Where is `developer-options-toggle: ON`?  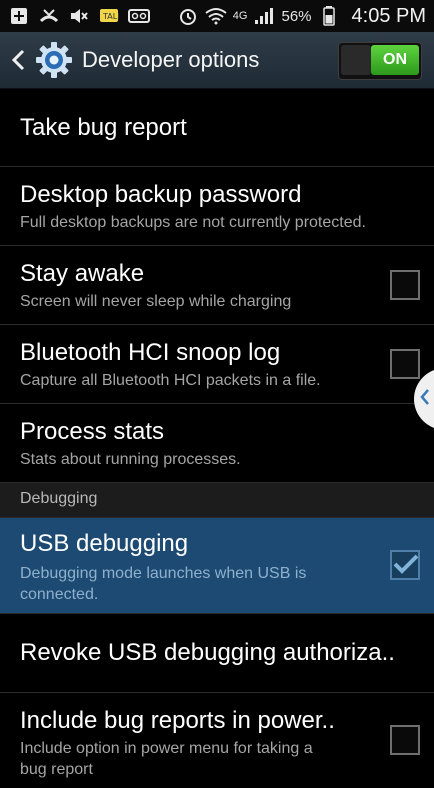 developer-options-toggle: ON is located at coordinates (380, 61).